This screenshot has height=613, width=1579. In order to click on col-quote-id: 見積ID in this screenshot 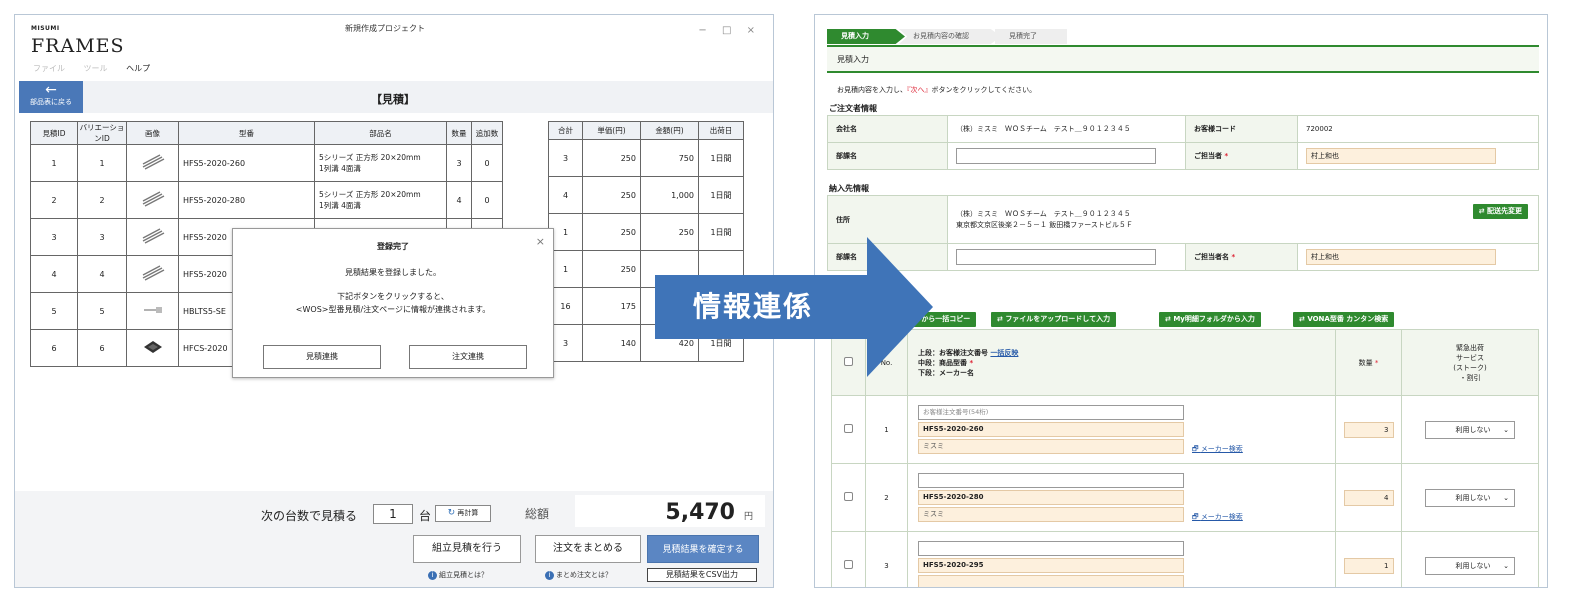, I will do `click(54, 133)`.